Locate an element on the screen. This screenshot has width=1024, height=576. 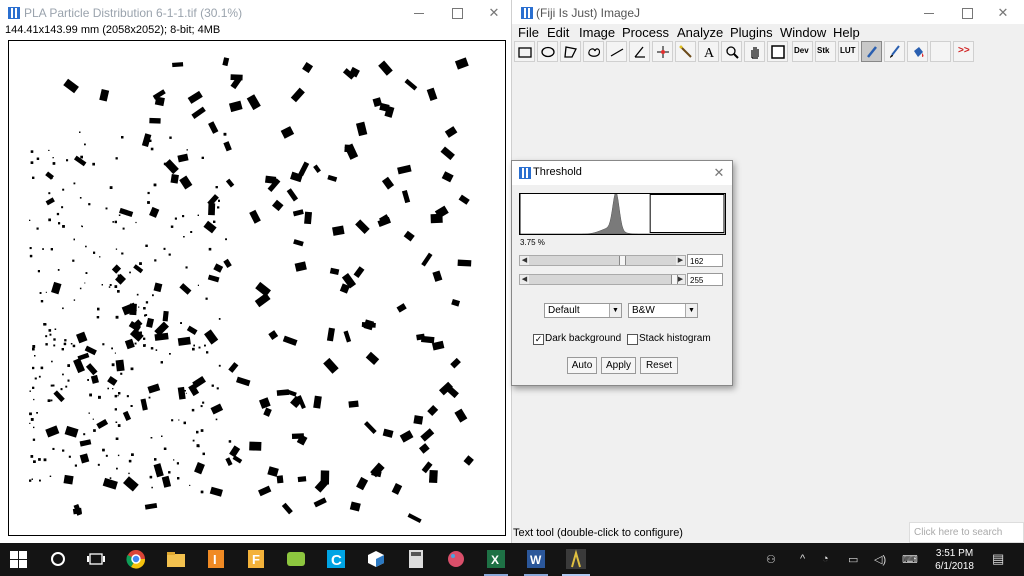
menu-edit: Edit is located at coordinates (558, 32).